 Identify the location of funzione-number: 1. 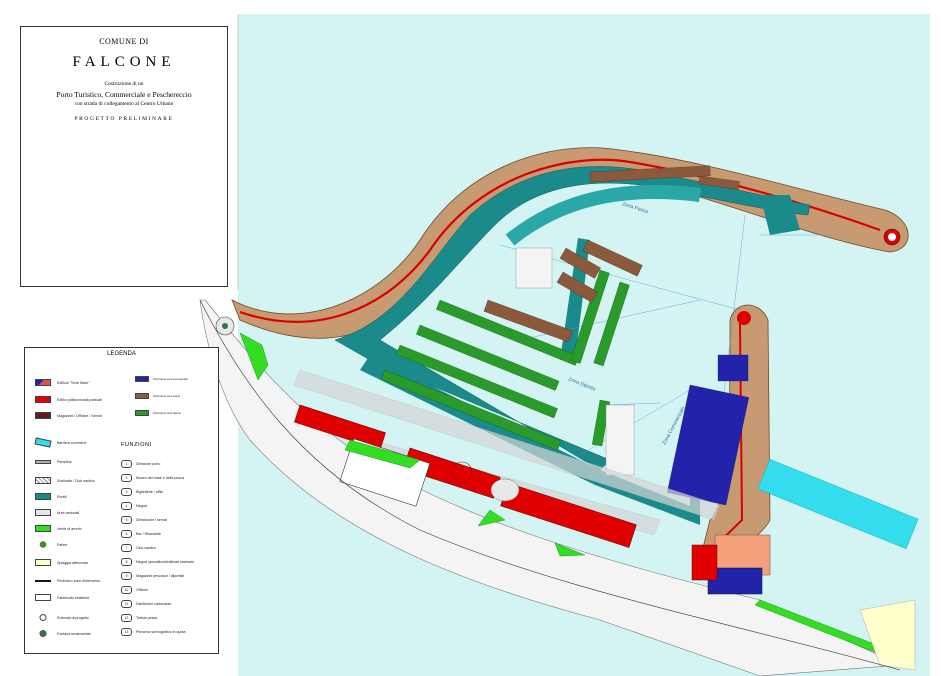
(126, 464).